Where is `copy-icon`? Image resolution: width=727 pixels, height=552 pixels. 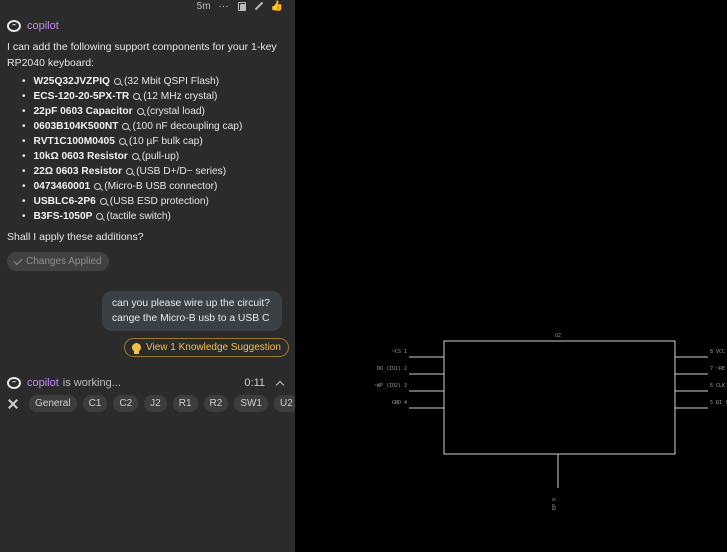 copy-icon is located at coordinates (241, 6).